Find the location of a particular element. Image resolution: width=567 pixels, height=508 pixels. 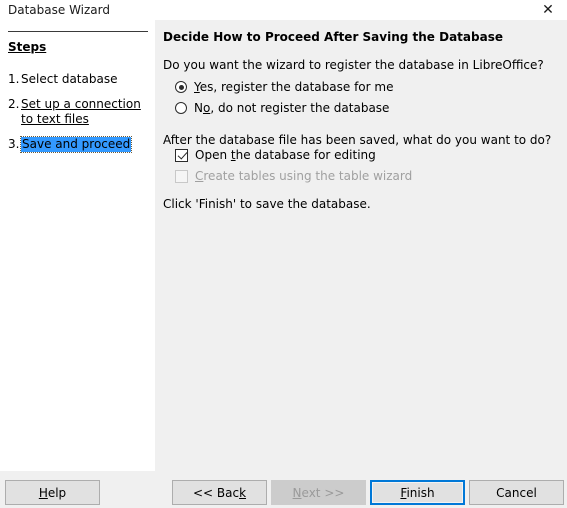

radio-label-yes: Yes, register the database for me is located at coordinates (293, 87).